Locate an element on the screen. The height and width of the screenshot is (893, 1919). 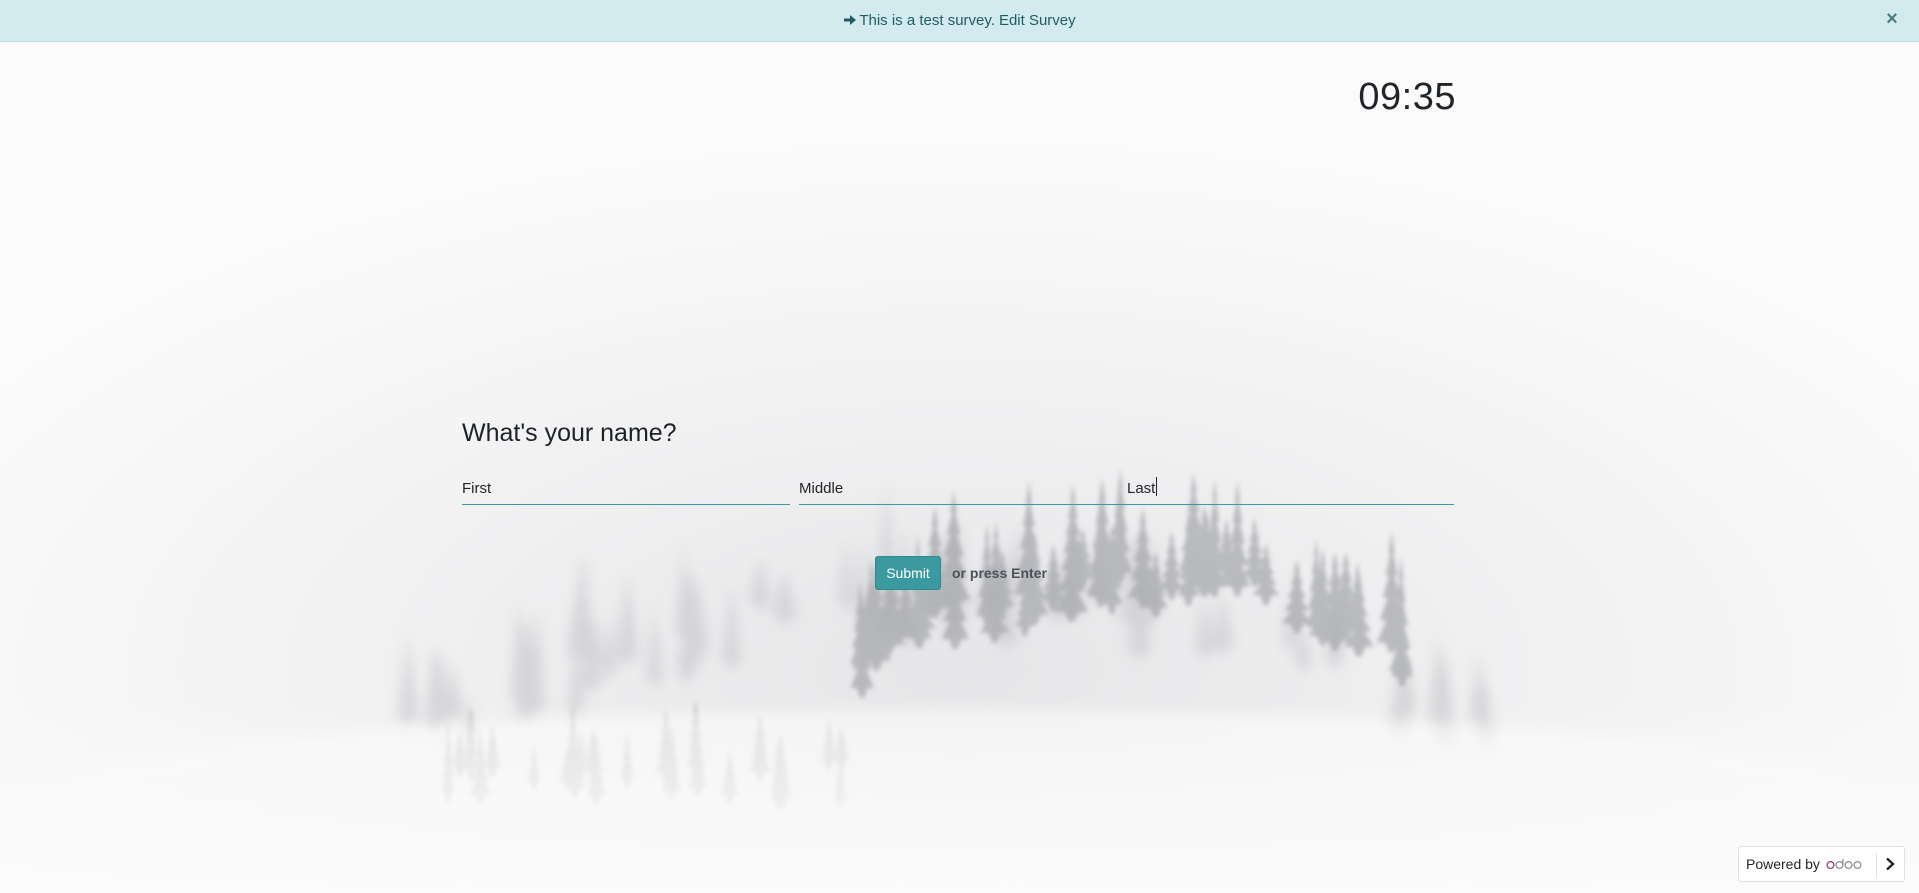
first-name-input is located at coordinates (626, 488).